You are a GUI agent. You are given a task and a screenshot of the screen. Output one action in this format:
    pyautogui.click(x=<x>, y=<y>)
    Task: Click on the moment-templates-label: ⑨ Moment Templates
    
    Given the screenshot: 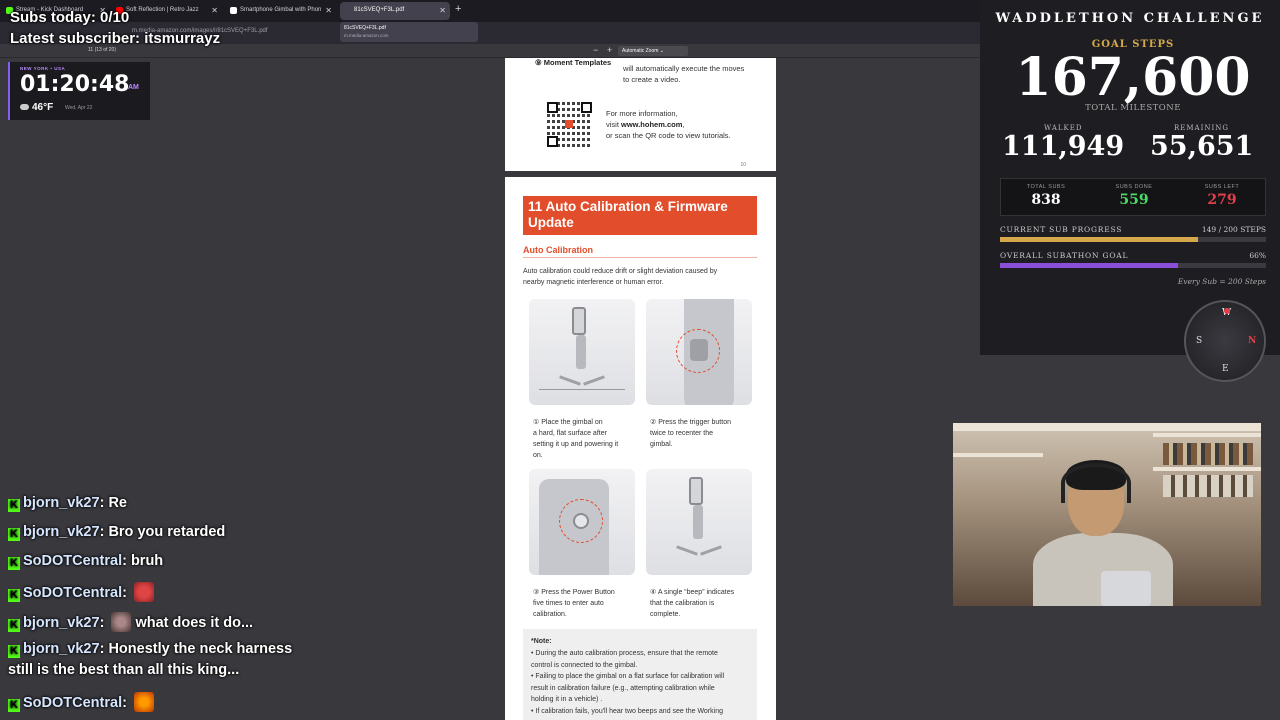 What is the action you would take?
    pyautogui.click(x=573, y=62)
    